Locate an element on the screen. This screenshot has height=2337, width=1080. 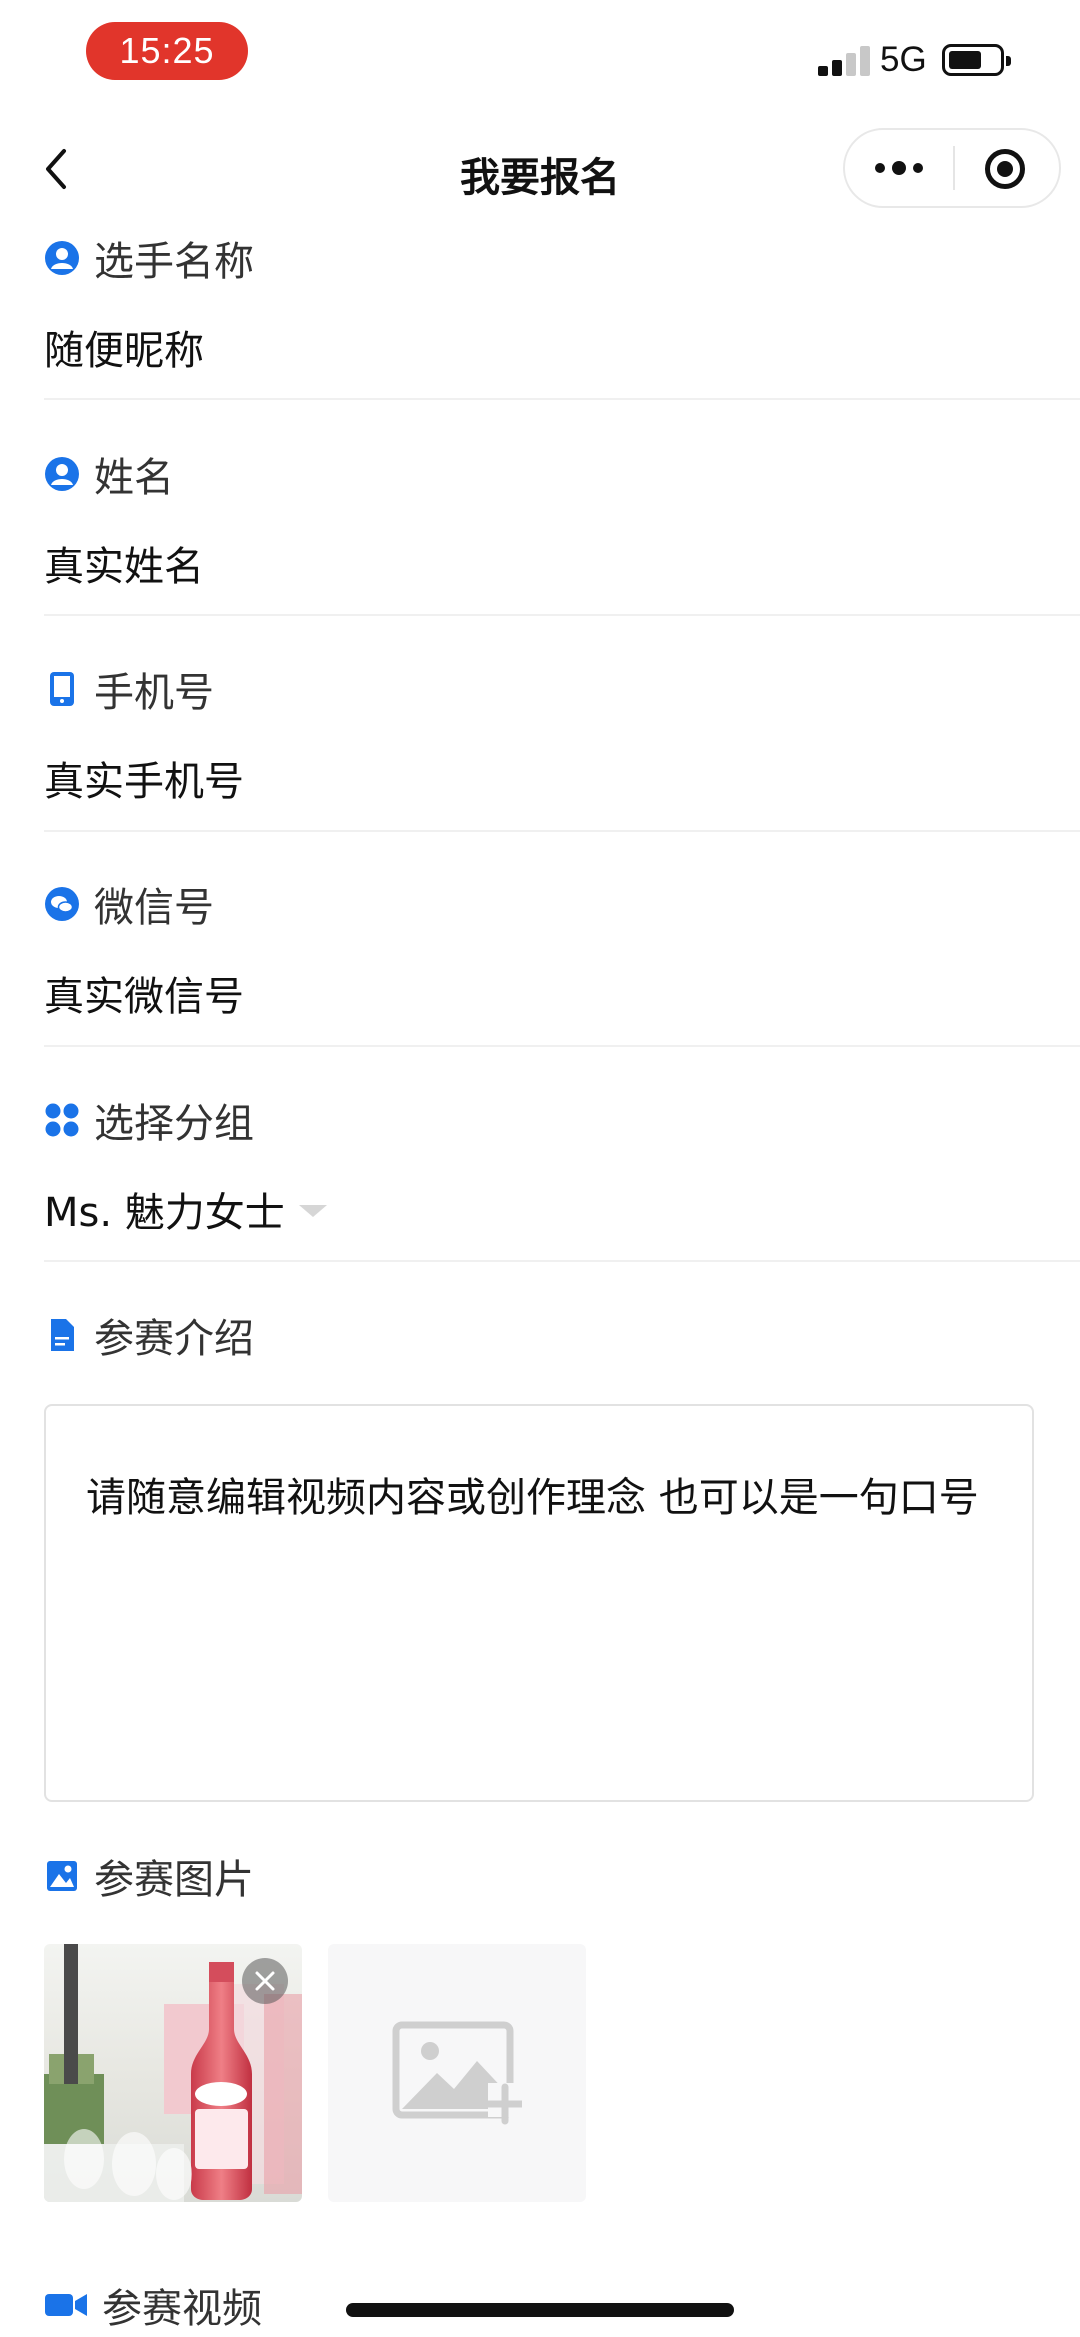
name-input: 真实姓名 is located at coordinates (124, 563).